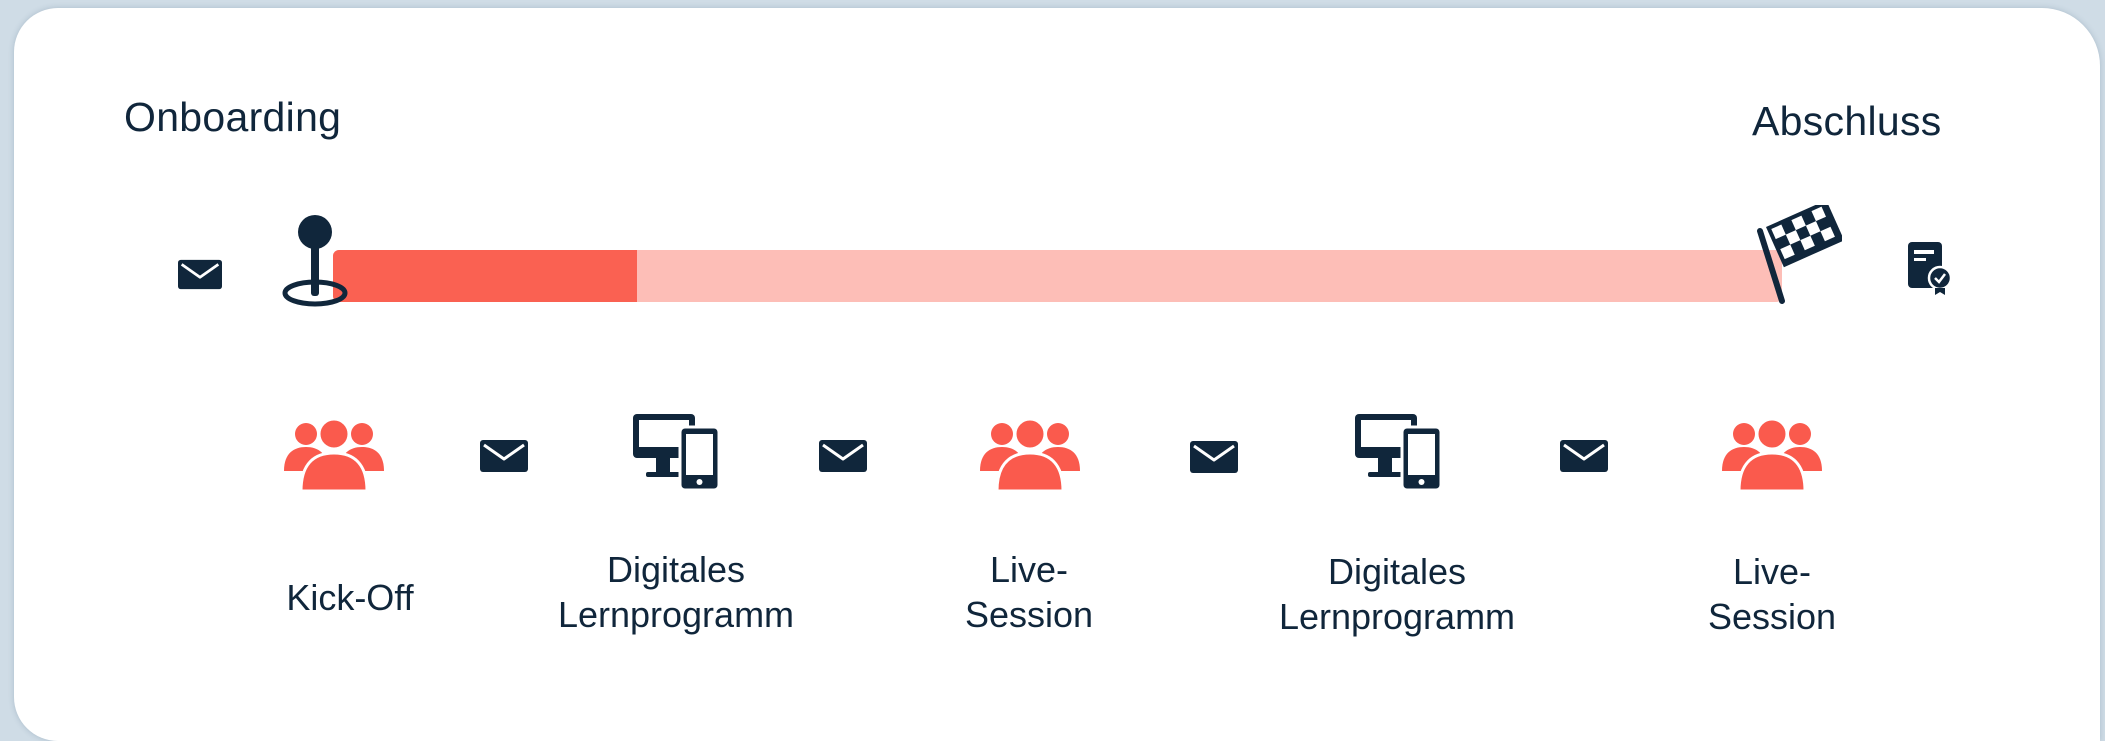 This screenshot has width=2105, height=741. I want to click on location-pin-icon, so click(316, 262).